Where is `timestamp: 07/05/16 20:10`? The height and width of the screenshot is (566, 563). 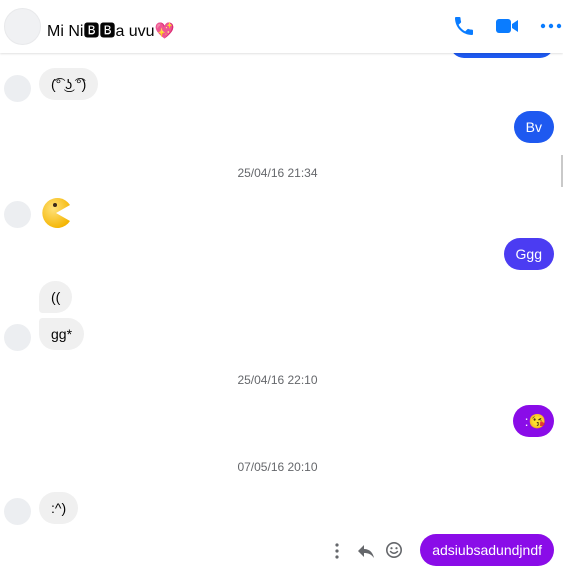
timestamp: 07/05/16 20:10 is located at coordinates (277, 467).